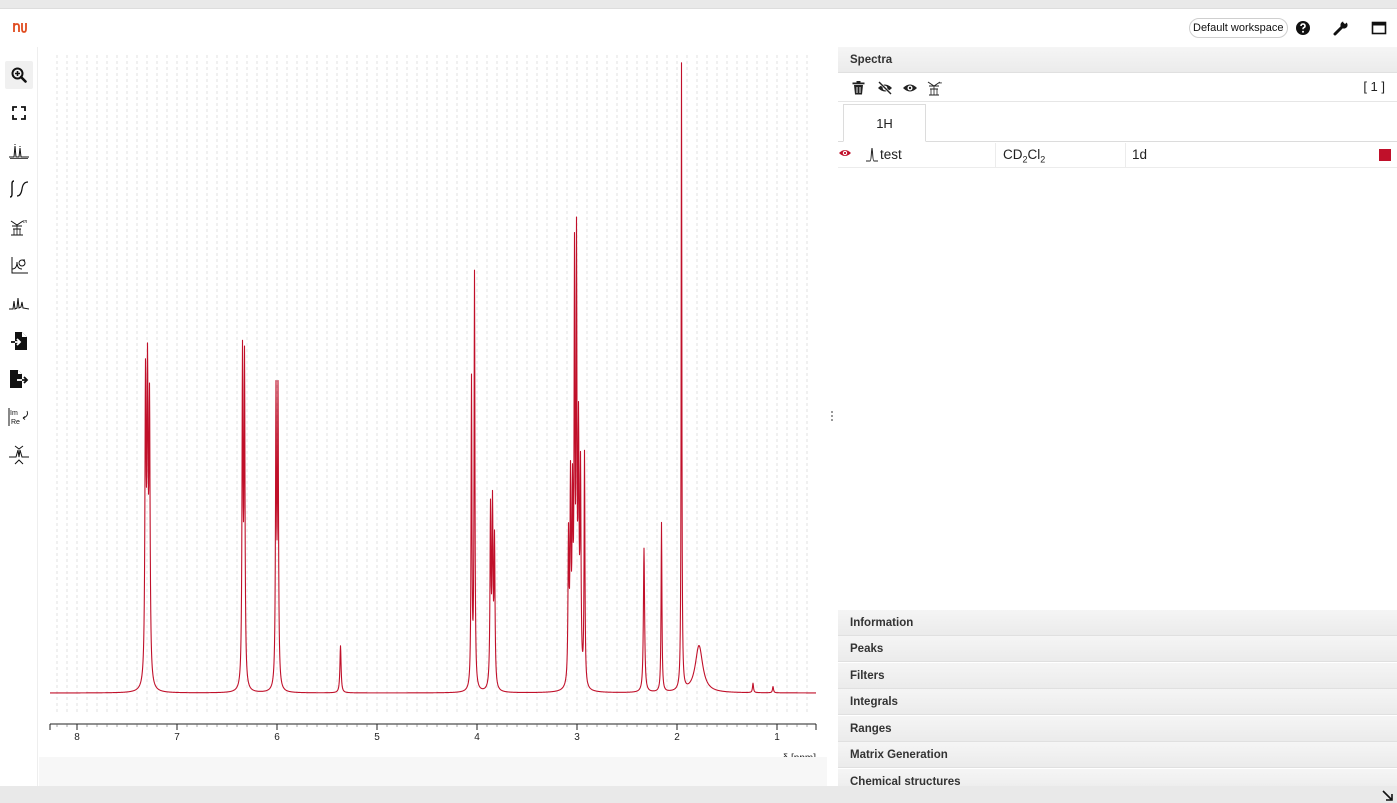  I want to click on real-imaginary-icon: Im Re, so click(18, 417).